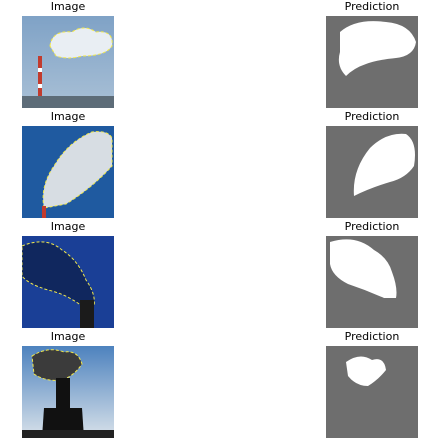 The height and width of the screenshot is (443, 436). What do you see at coordinates (68, 116) in the screenshot?
I see `image-title-2: Image` at bounding box center [68, 116].